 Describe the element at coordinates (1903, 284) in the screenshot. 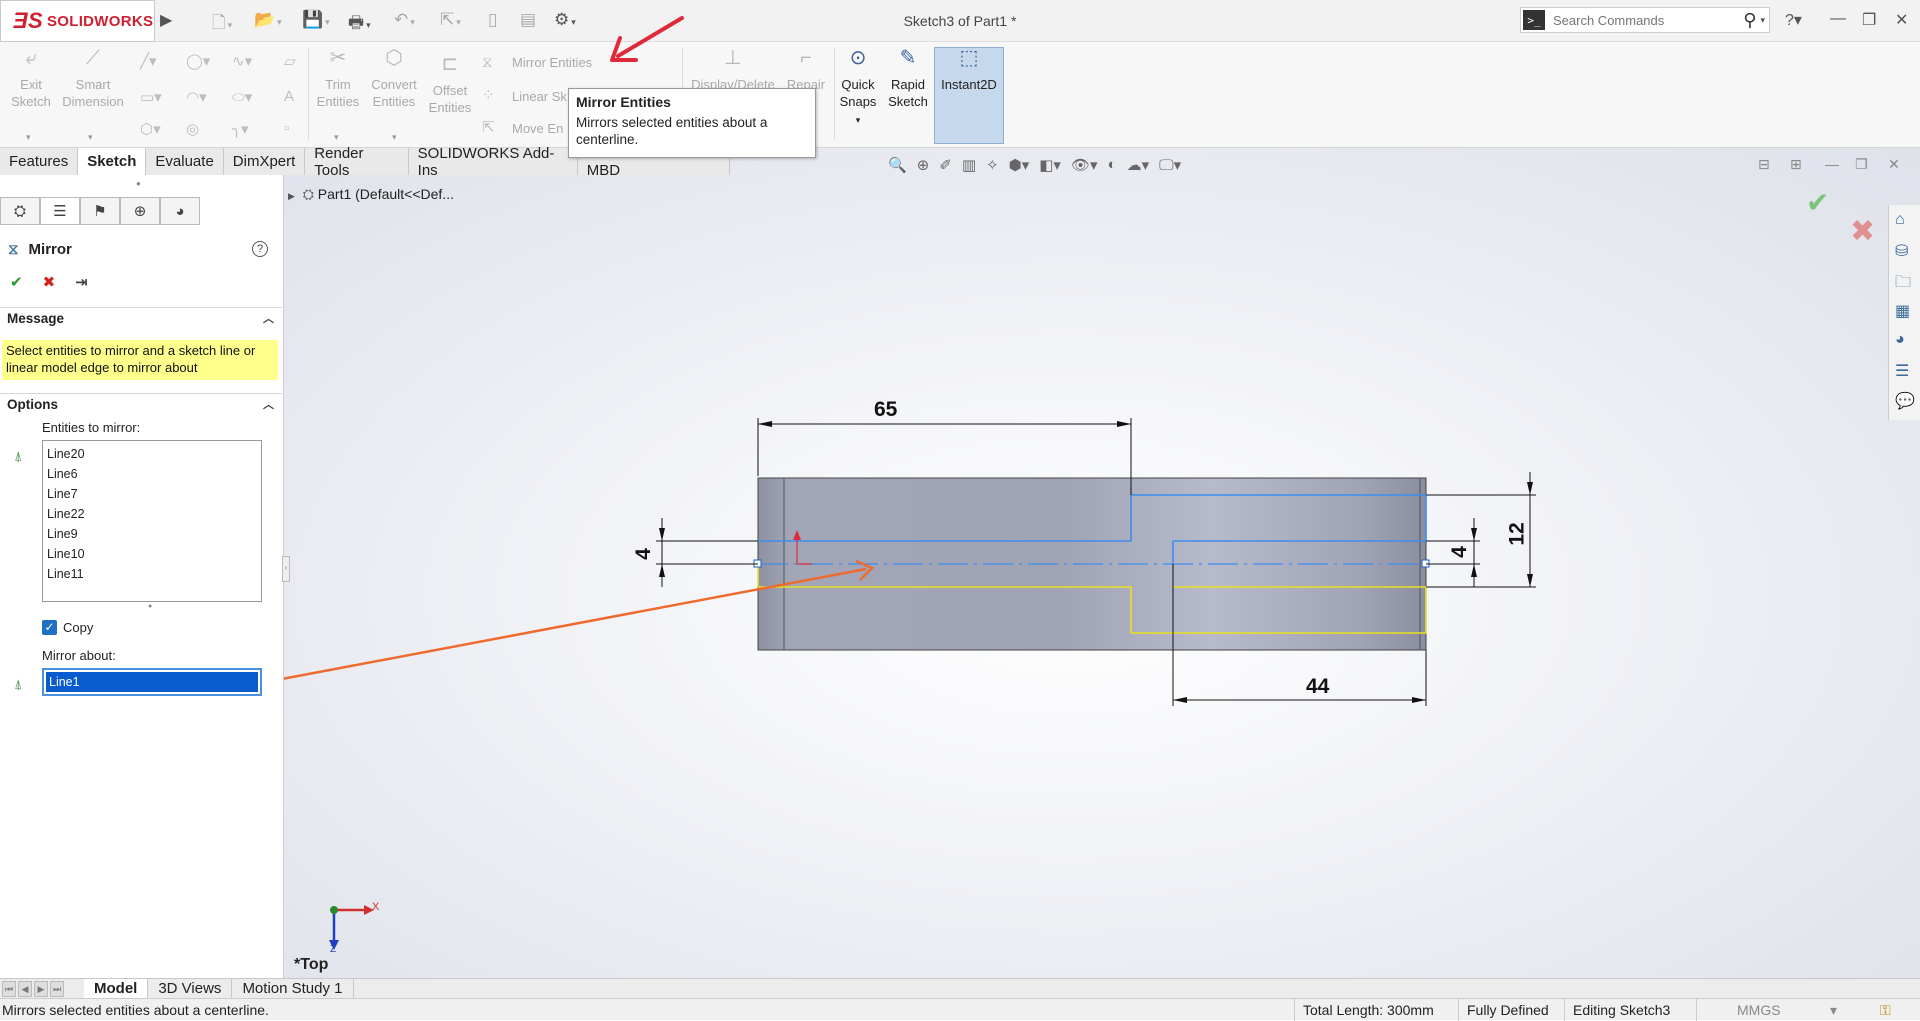

I see `file-explorer-icon: 🗀` at that location.